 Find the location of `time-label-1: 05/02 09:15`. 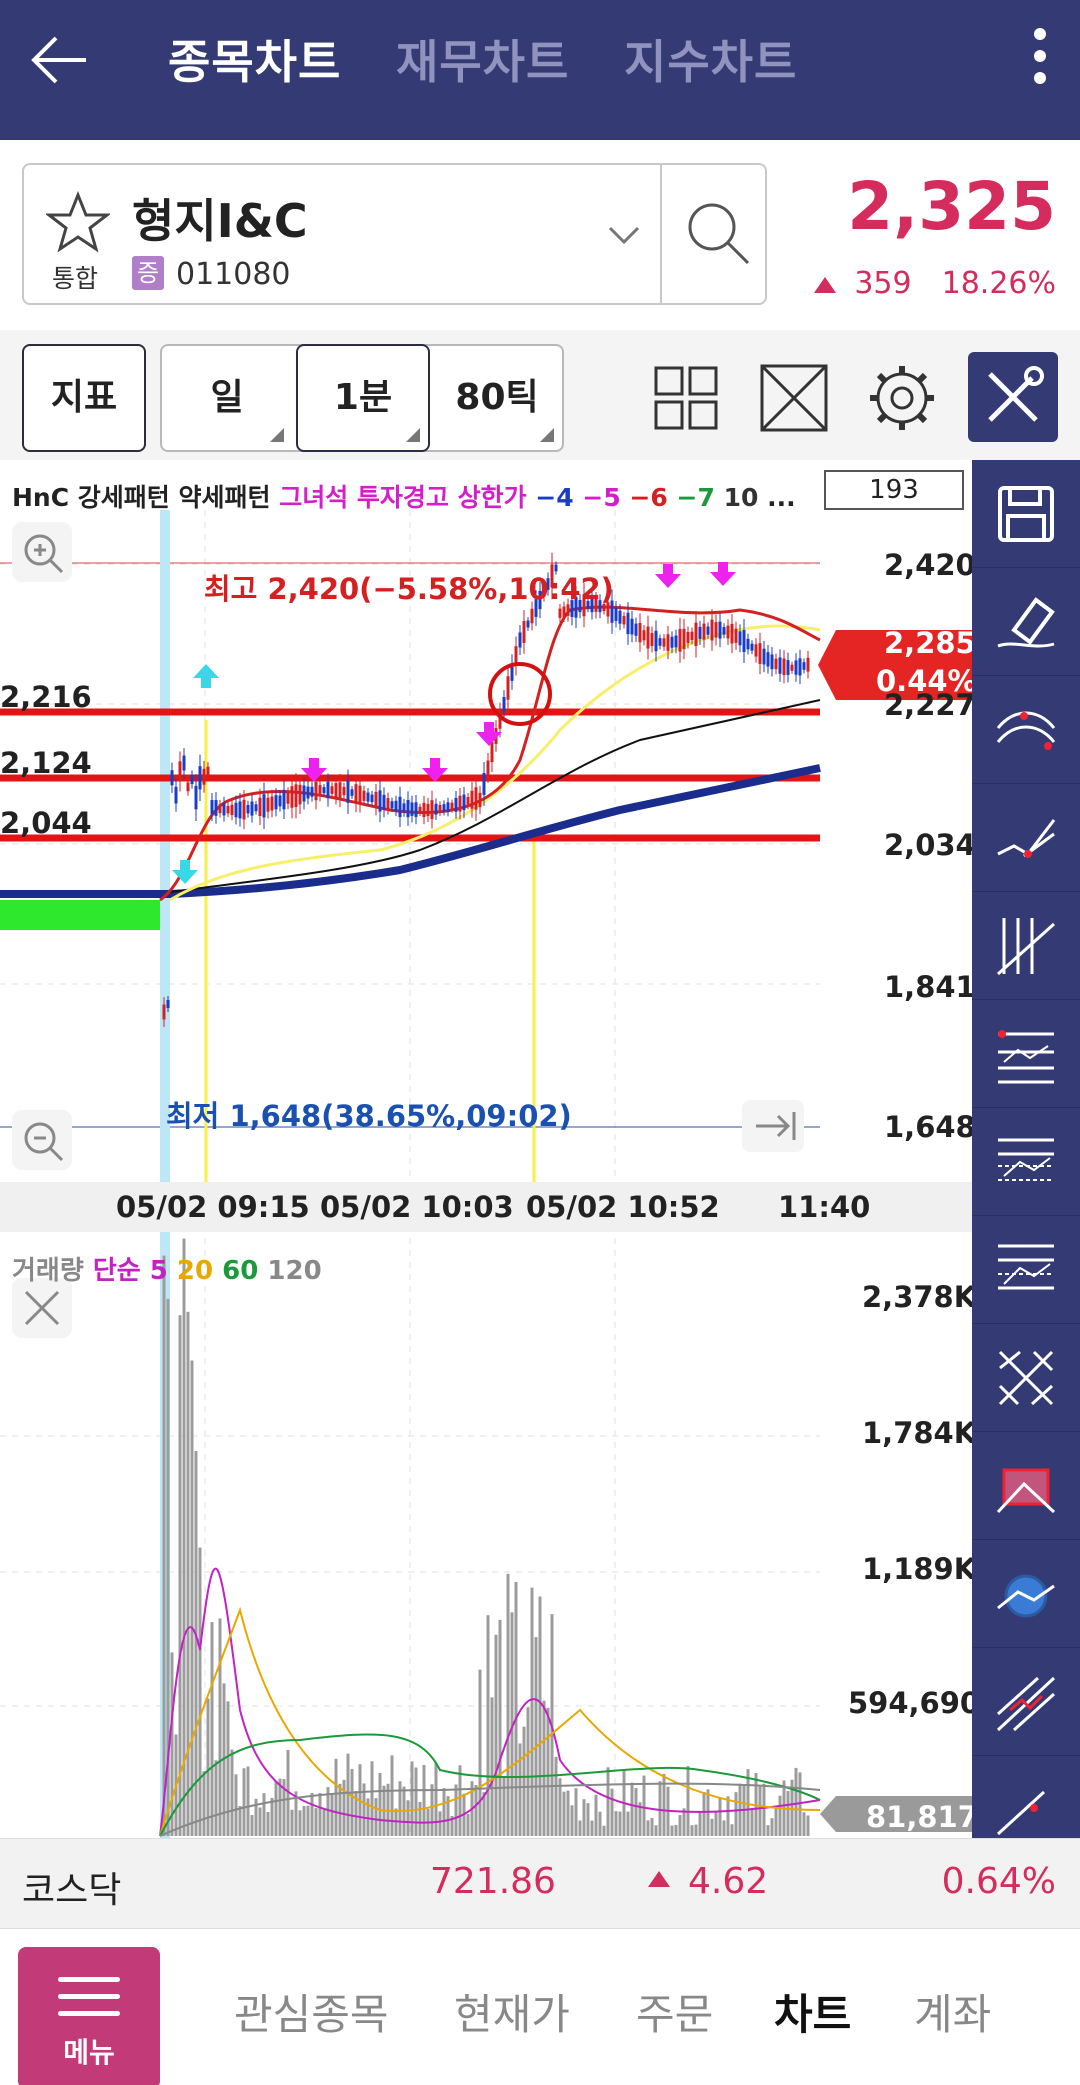

time-label-1: 05/02 09:15 is located at coordinates (213, 1207).